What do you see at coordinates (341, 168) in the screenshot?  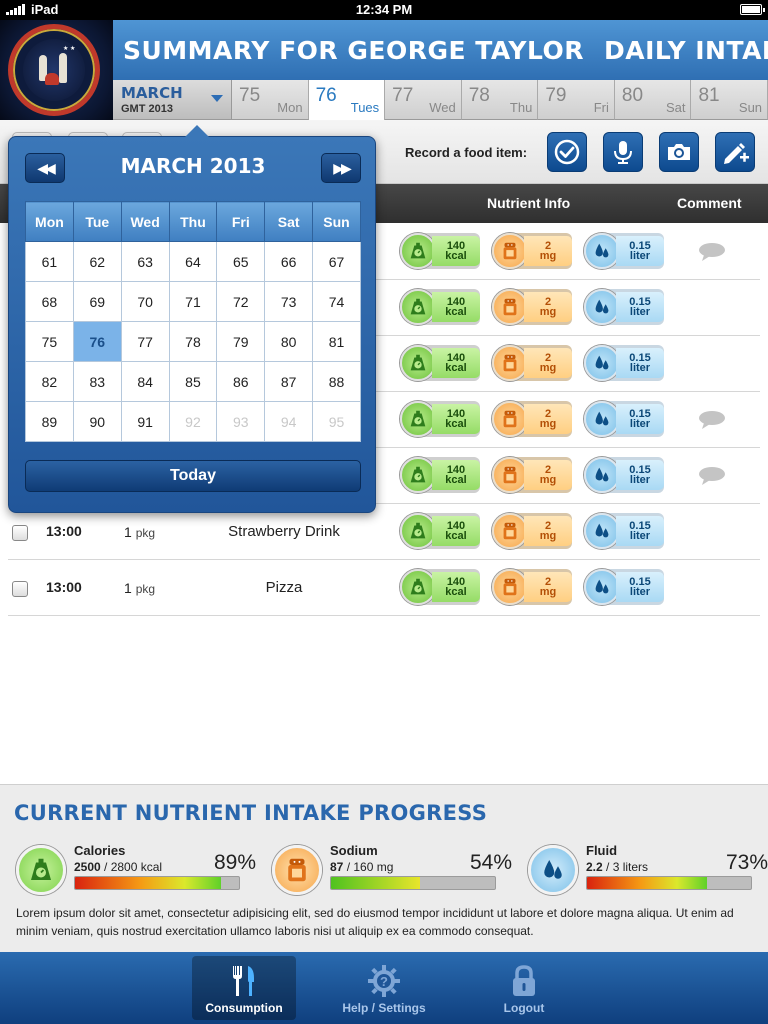 I see `next-month-button: ▶▶` at bounding box center [341, 168].